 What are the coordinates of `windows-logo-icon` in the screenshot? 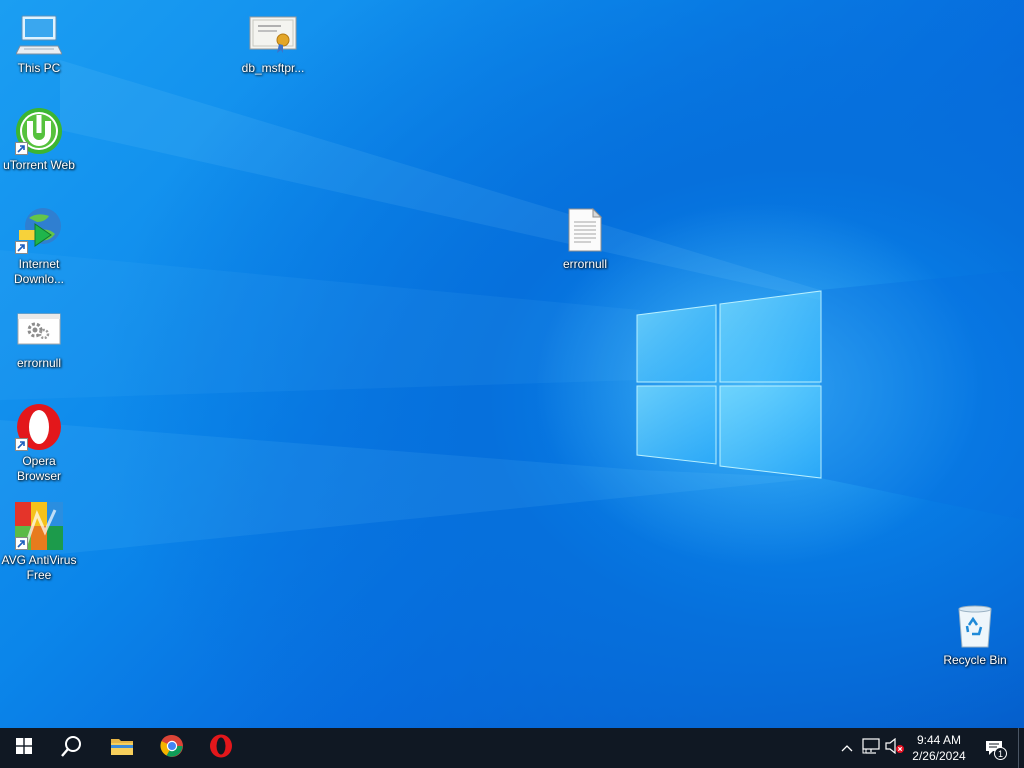 It's located at (24, 748).